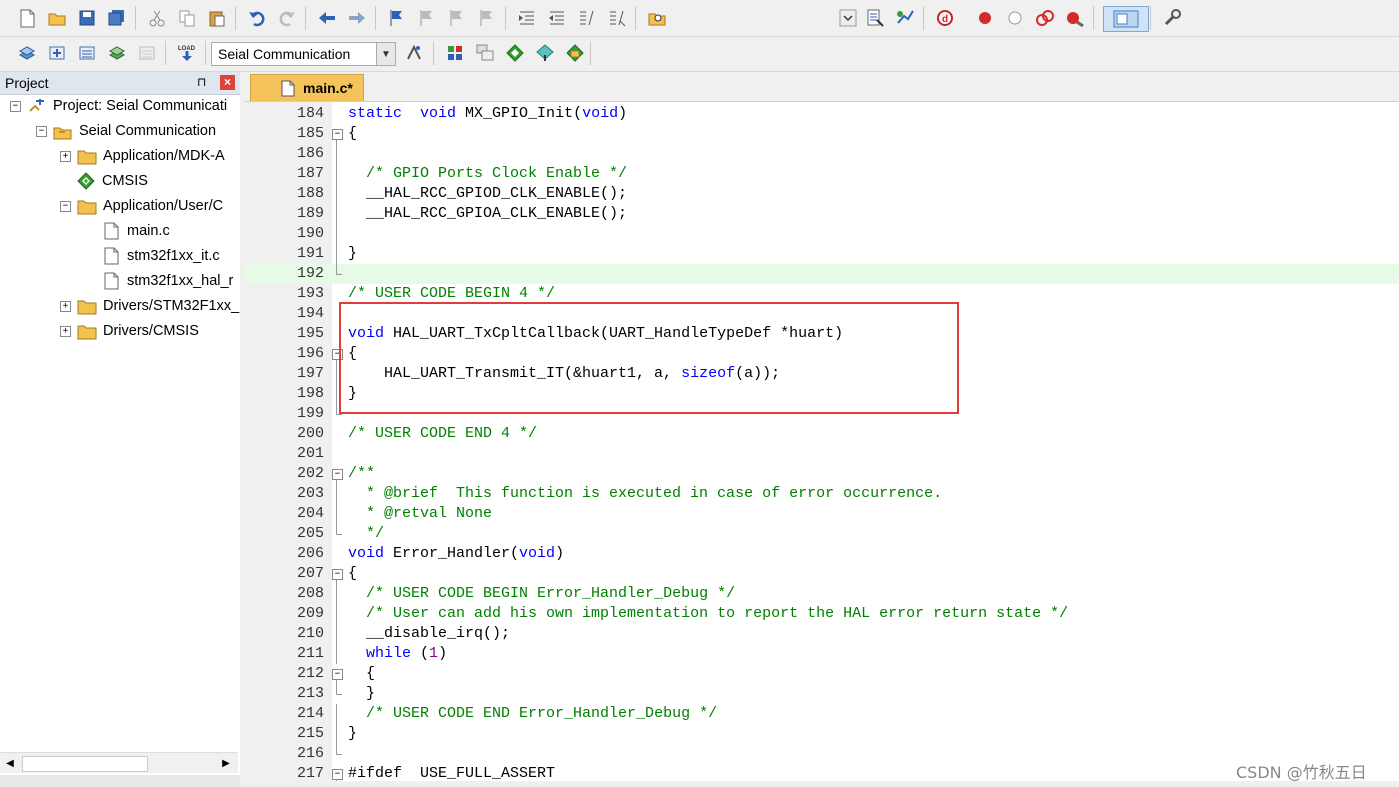 This screenshot has width=1399, height=787. What do you see at coordinates (557, 18) in the screenshot?
I see `unindent-button` at bounding box center [557, 18].